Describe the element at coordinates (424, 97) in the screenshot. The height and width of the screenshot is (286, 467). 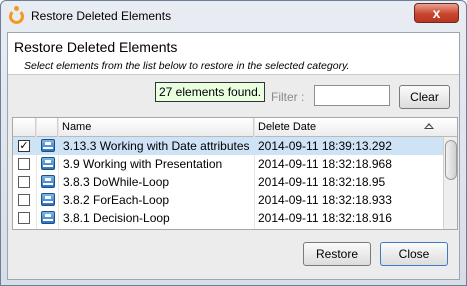
I see `clear-button: Clear` at that location.